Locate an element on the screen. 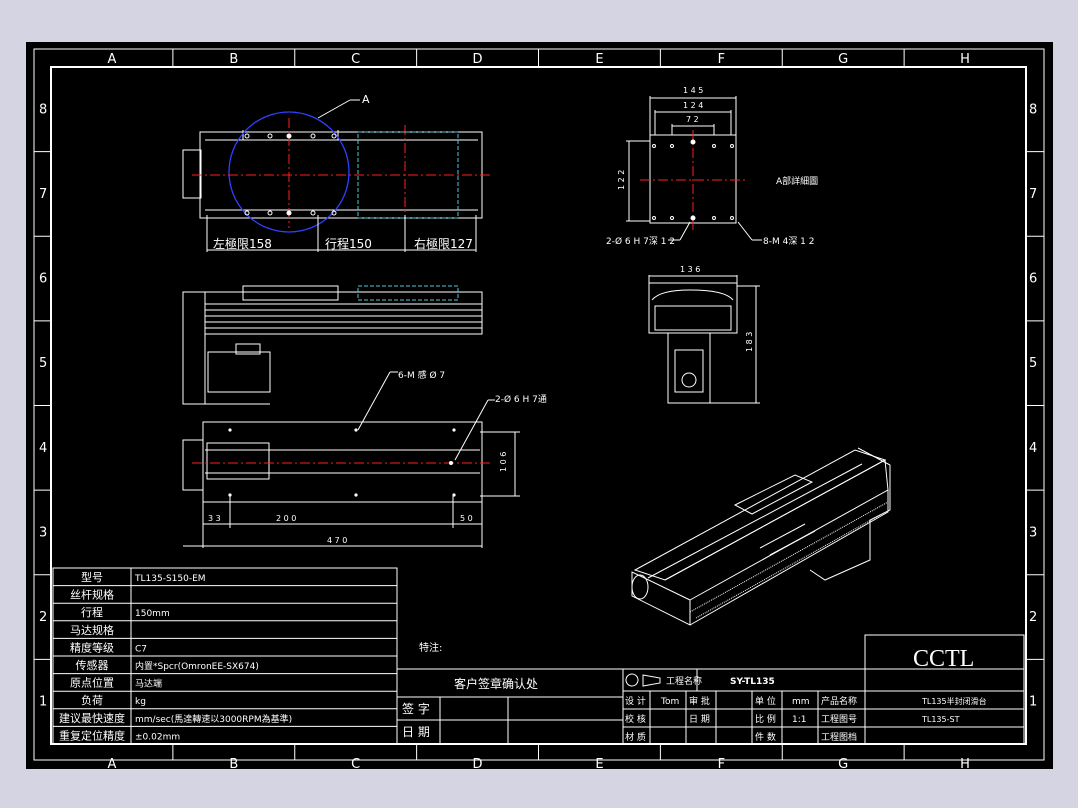  spec-value: C7 is located at coordinates (141, 649).